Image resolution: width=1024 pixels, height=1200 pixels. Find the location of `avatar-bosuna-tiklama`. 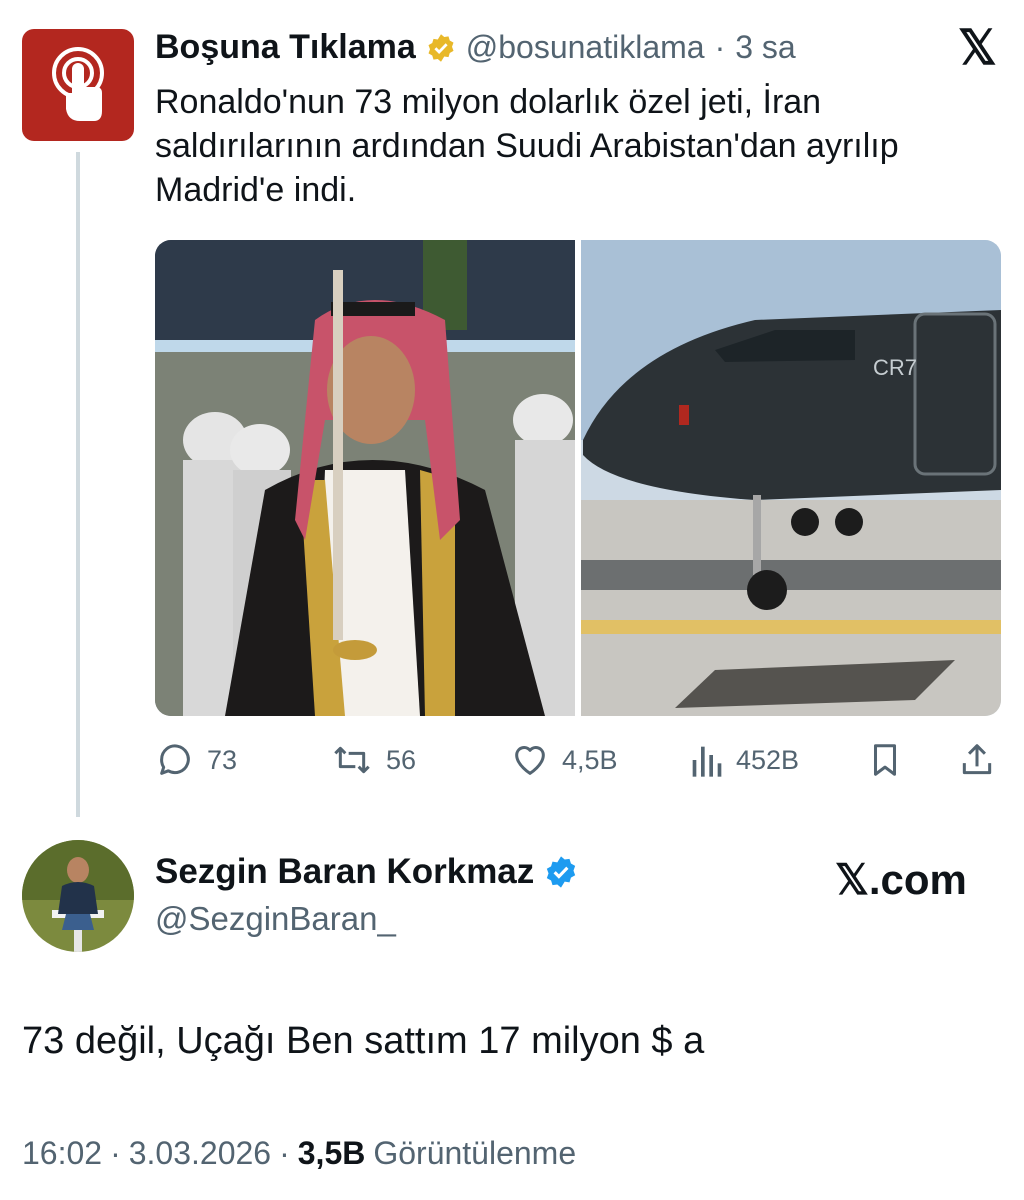

avatar-bosuna-tiklama is located at coordinates (78, 85).